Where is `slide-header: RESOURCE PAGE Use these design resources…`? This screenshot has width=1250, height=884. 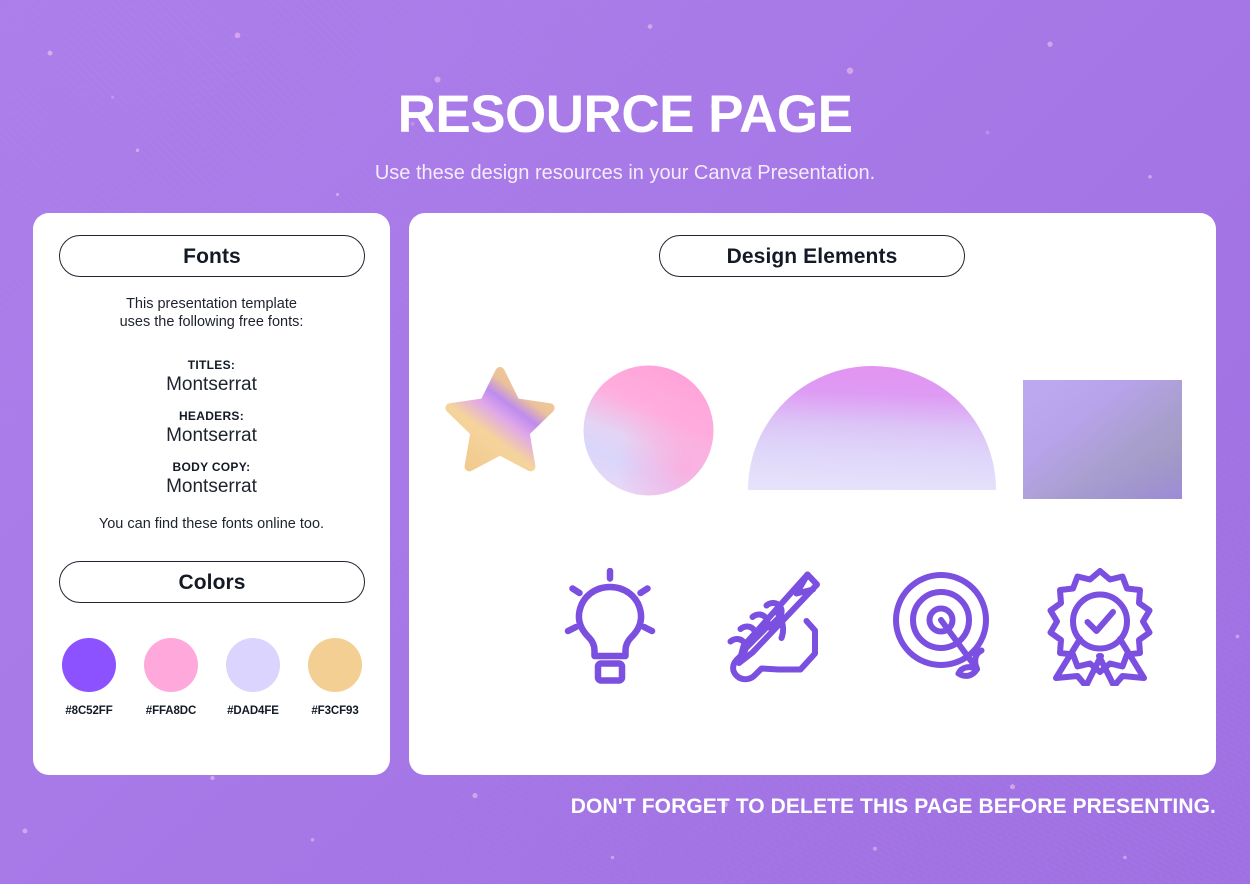
slide-header: RESOURCE PAGE Use these design resources… is located at coordinates (625, 135).